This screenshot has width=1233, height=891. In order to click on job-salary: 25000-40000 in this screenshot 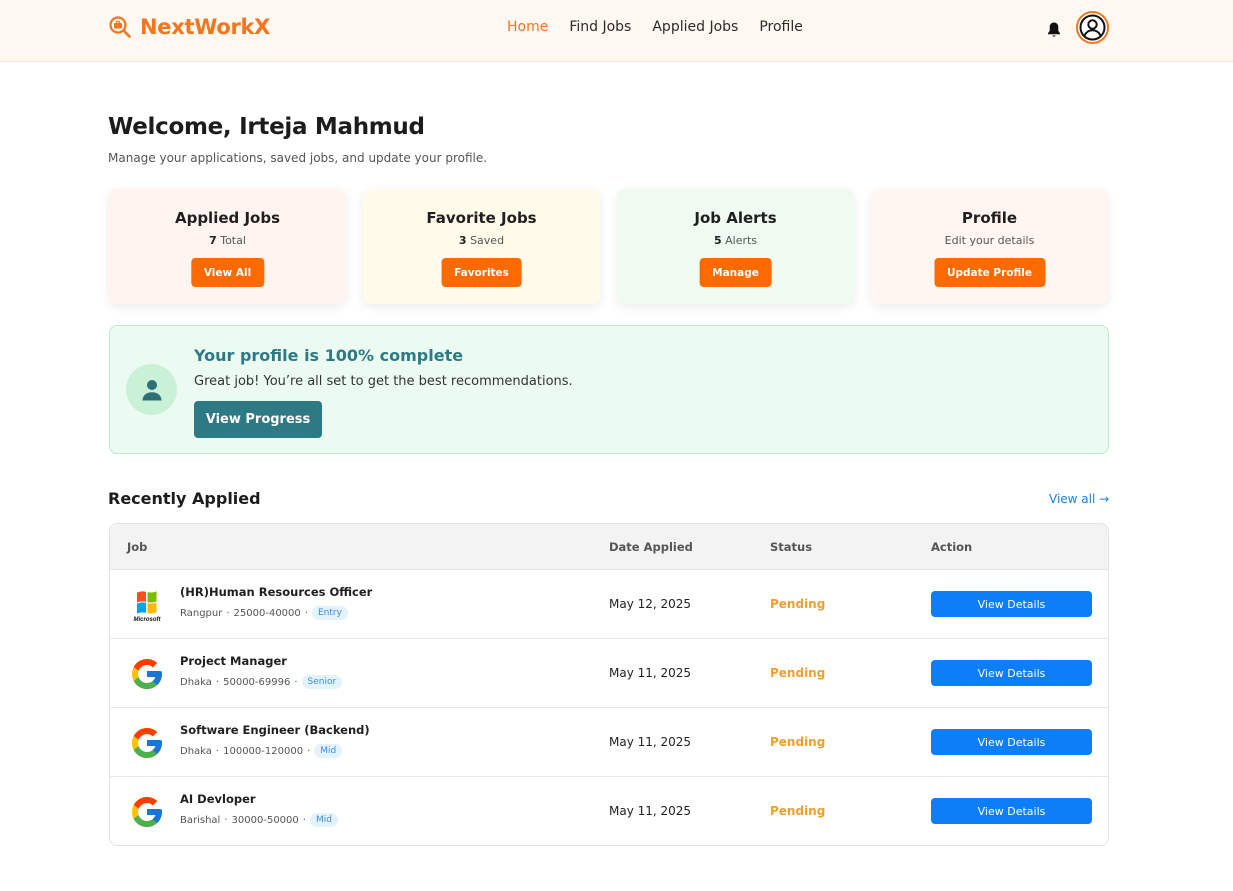, I will do `click(267, 613)`.